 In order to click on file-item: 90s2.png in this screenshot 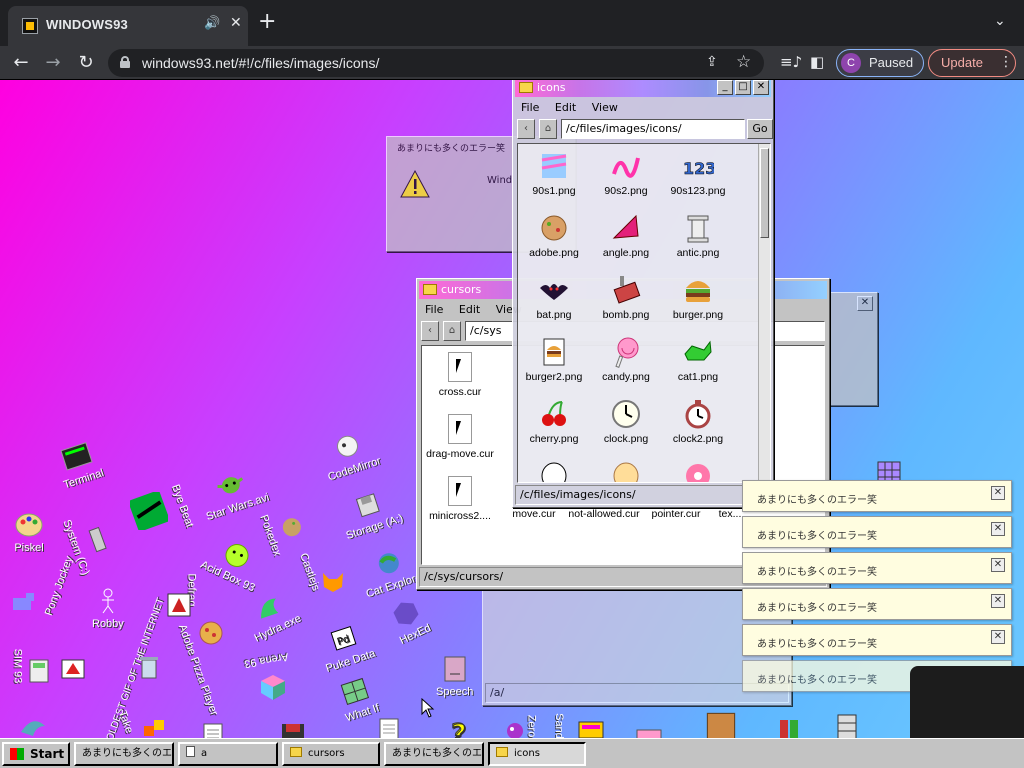, I will do `click(626, 173)`.